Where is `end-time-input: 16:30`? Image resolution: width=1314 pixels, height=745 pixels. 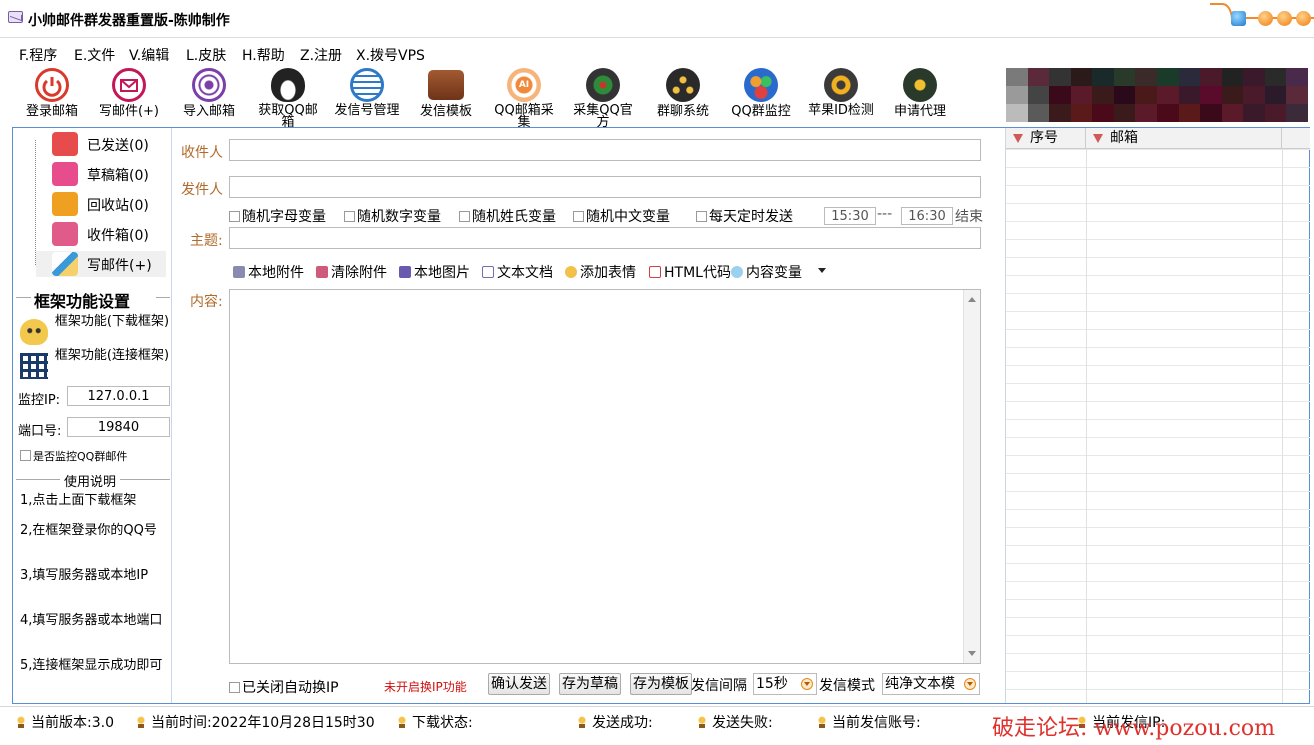
end-time-input: 16:30 is located at coordinates (927, 216).